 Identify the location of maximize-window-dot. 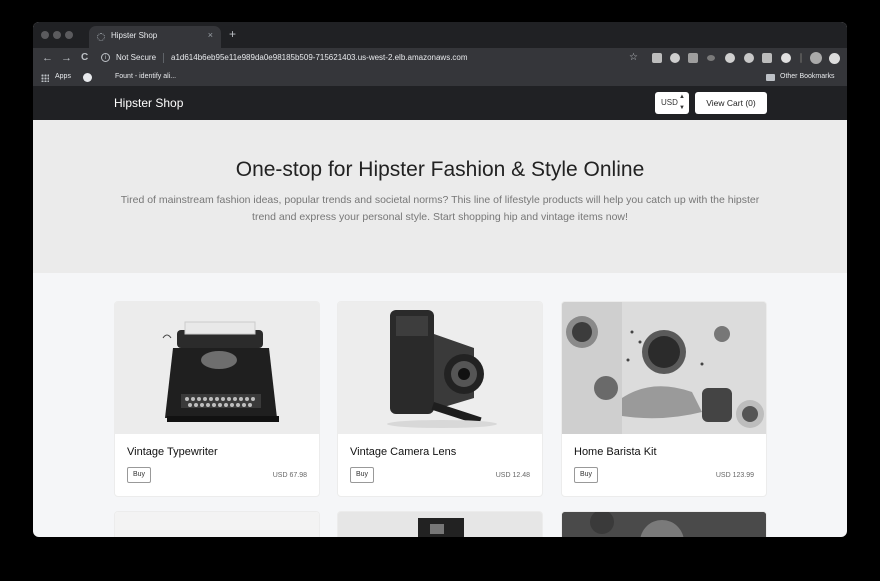
(69, 35).